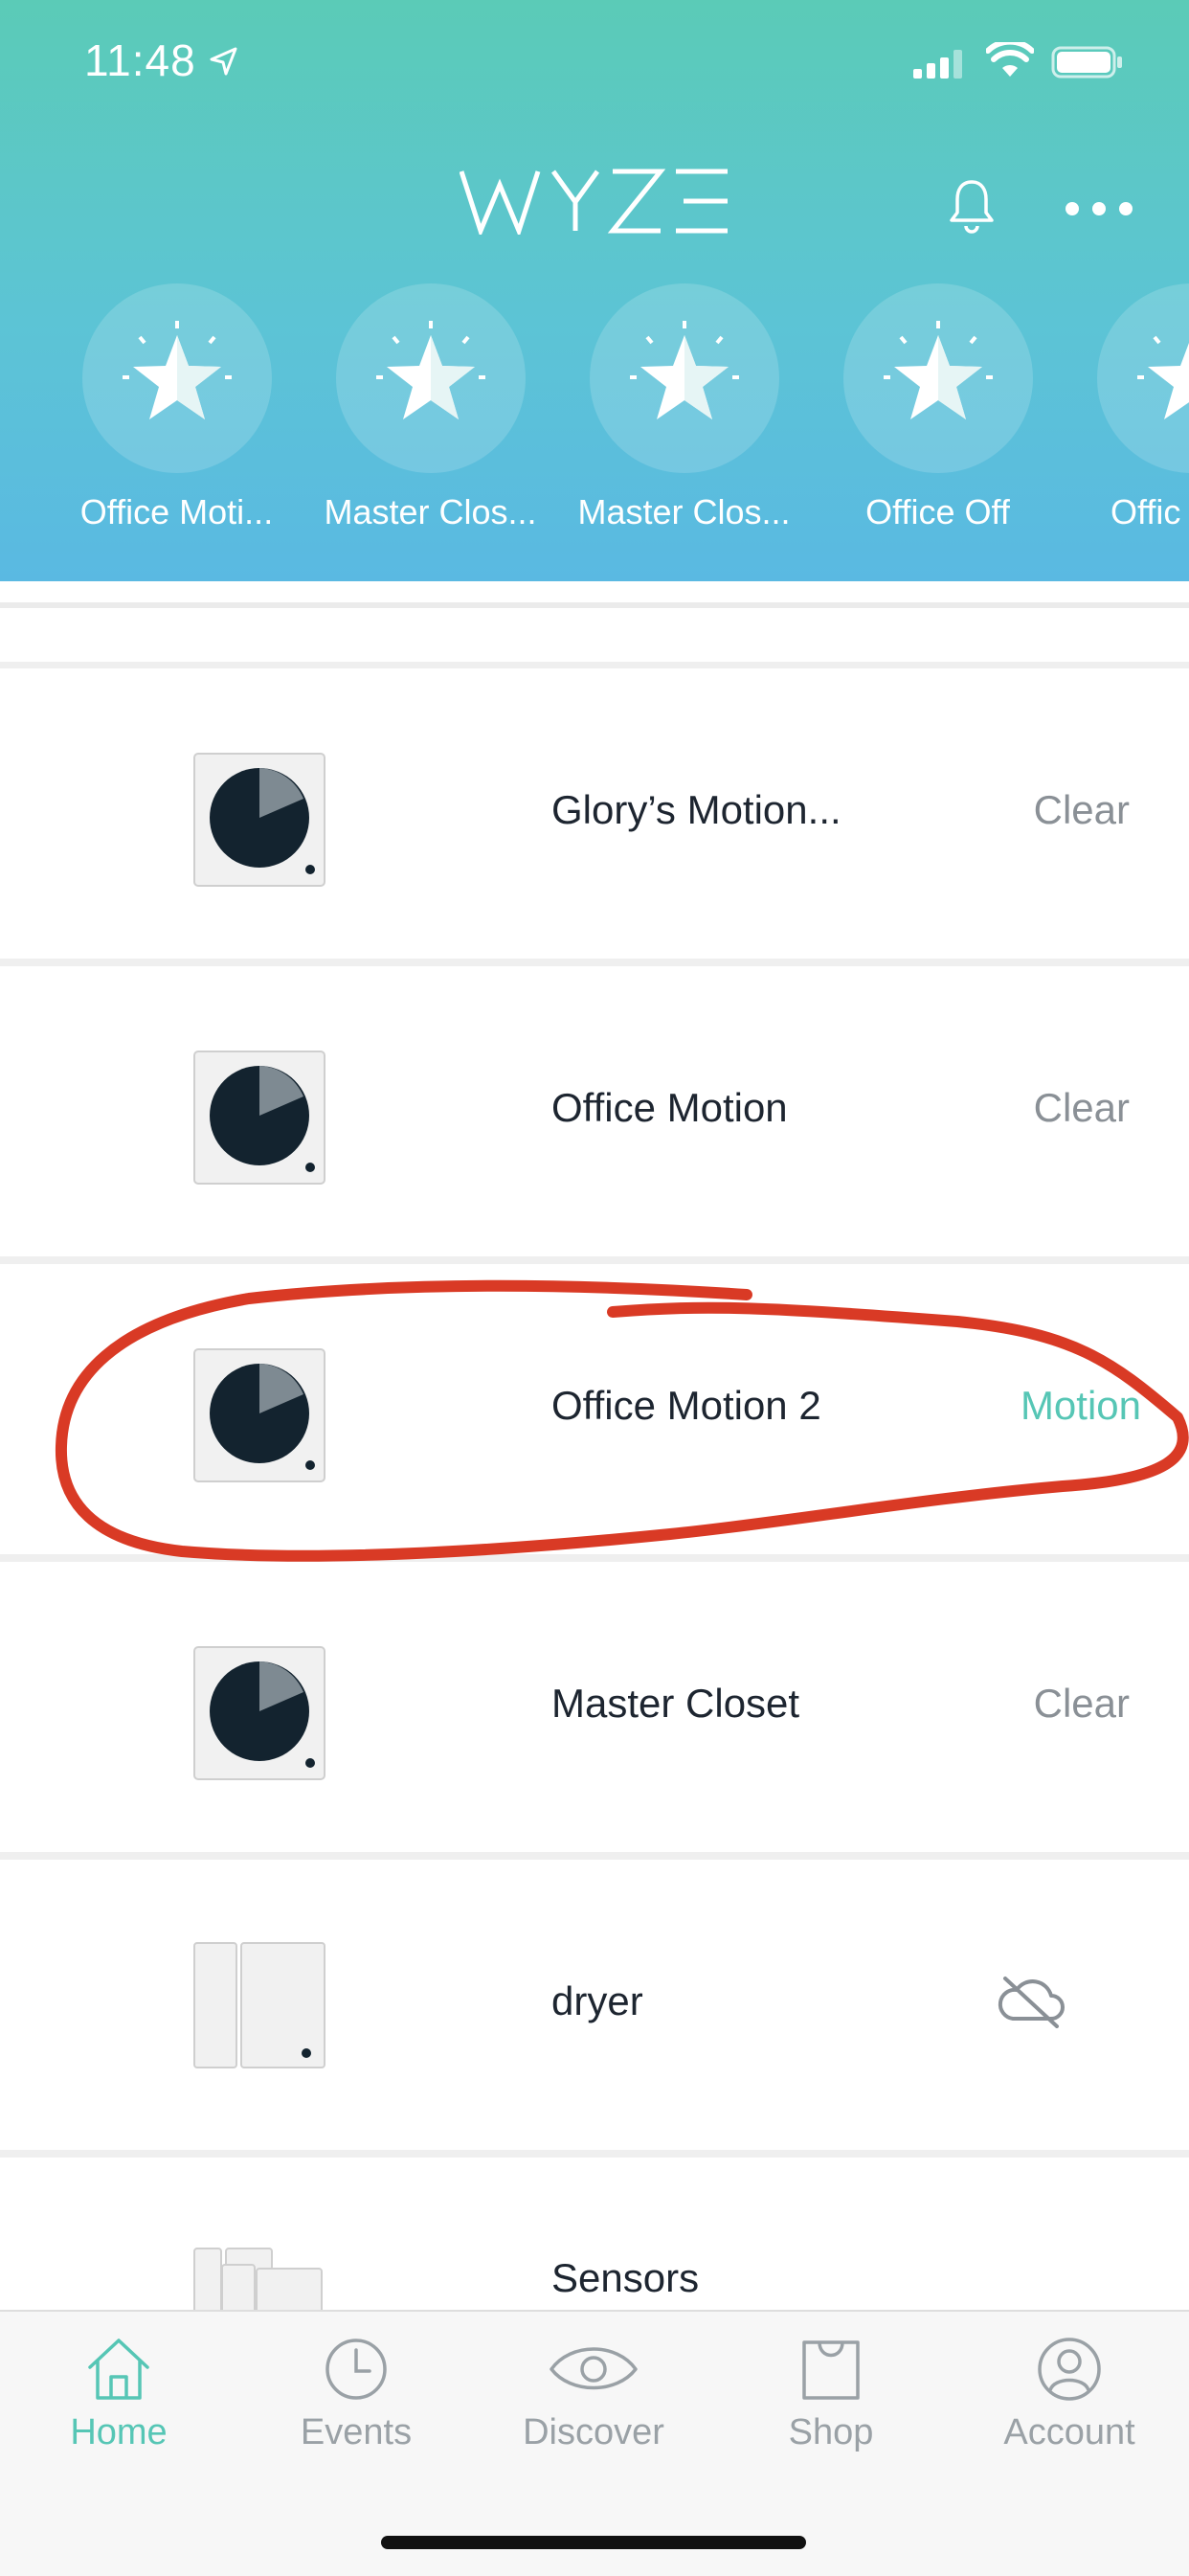 The width and height of the screenshot is (1189, 2576). I want to click on device-row: Office Motion Clear, so click(594, 1111).